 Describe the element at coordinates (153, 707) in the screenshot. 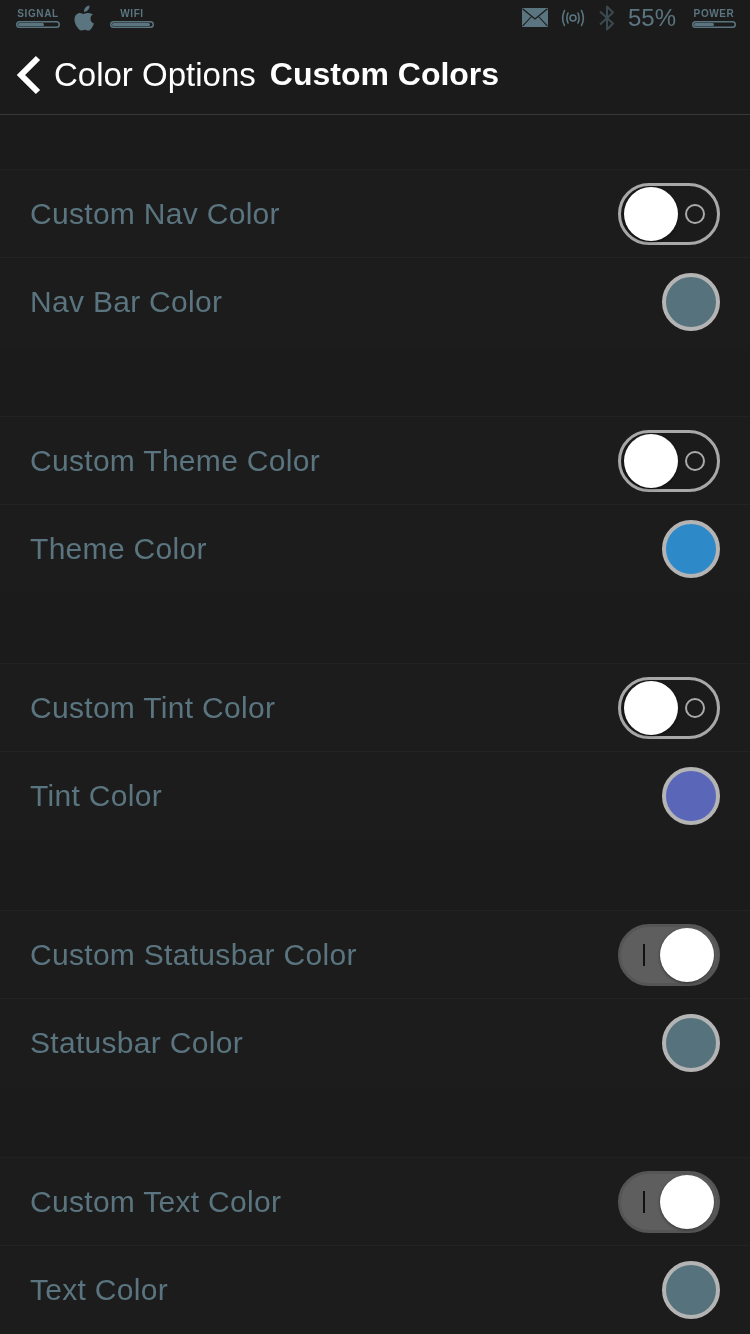

I see `setting-label: Custom Tint Color` at that location.